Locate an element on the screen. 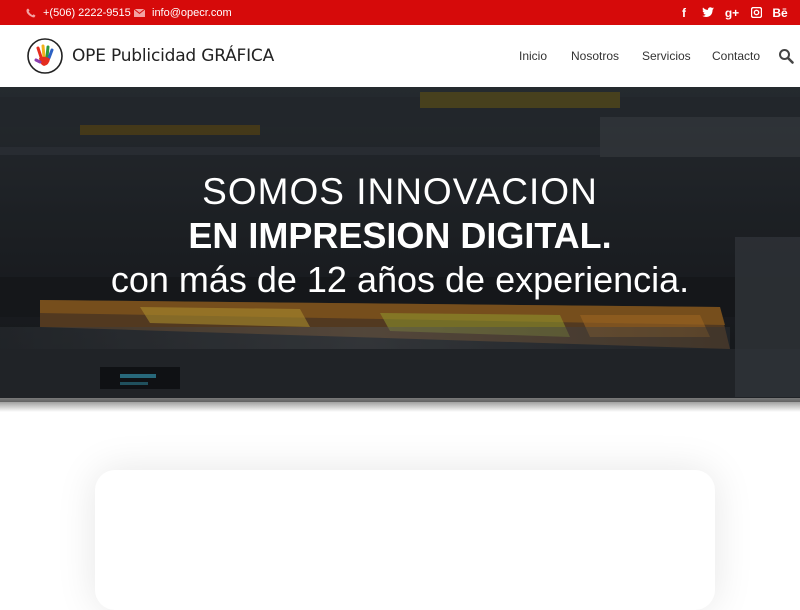 The image size is (800, 610). behance-icon: Bē is located at coordinates (780, 12).